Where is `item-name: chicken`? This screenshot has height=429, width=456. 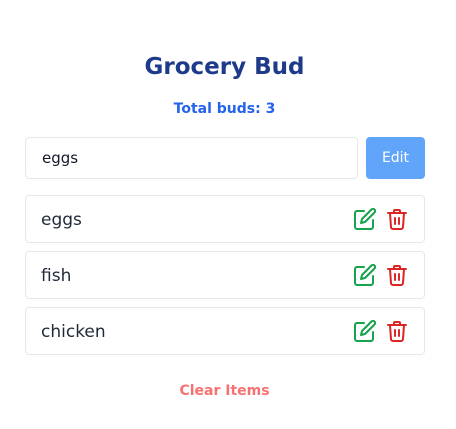
item-name: chicken is located at coordinates (73, 332).